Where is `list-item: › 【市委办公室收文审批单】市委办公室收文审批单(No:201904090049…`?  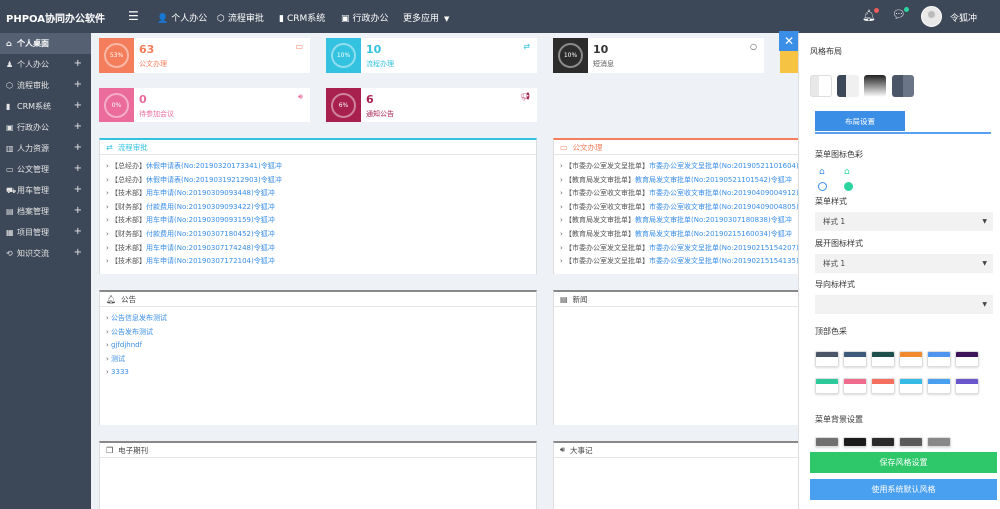
list-item: › 【市委办公室收文审批单】市委办公室收文审批单(No:201904090049… is located at coordinates (679, 194).